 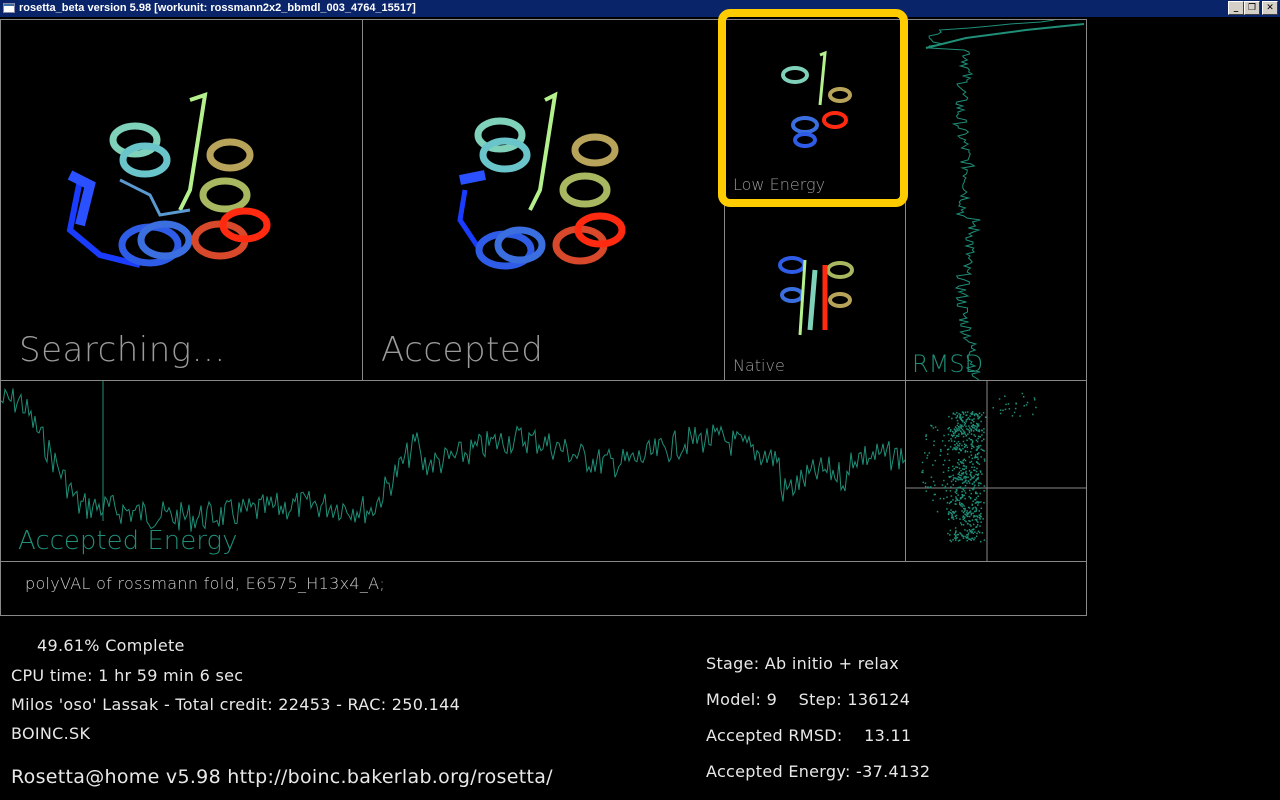 What do you see at coordinates (453, 459) in the screenshot?
I see `accepted-energy-trace` at bounding box center [453, 459].